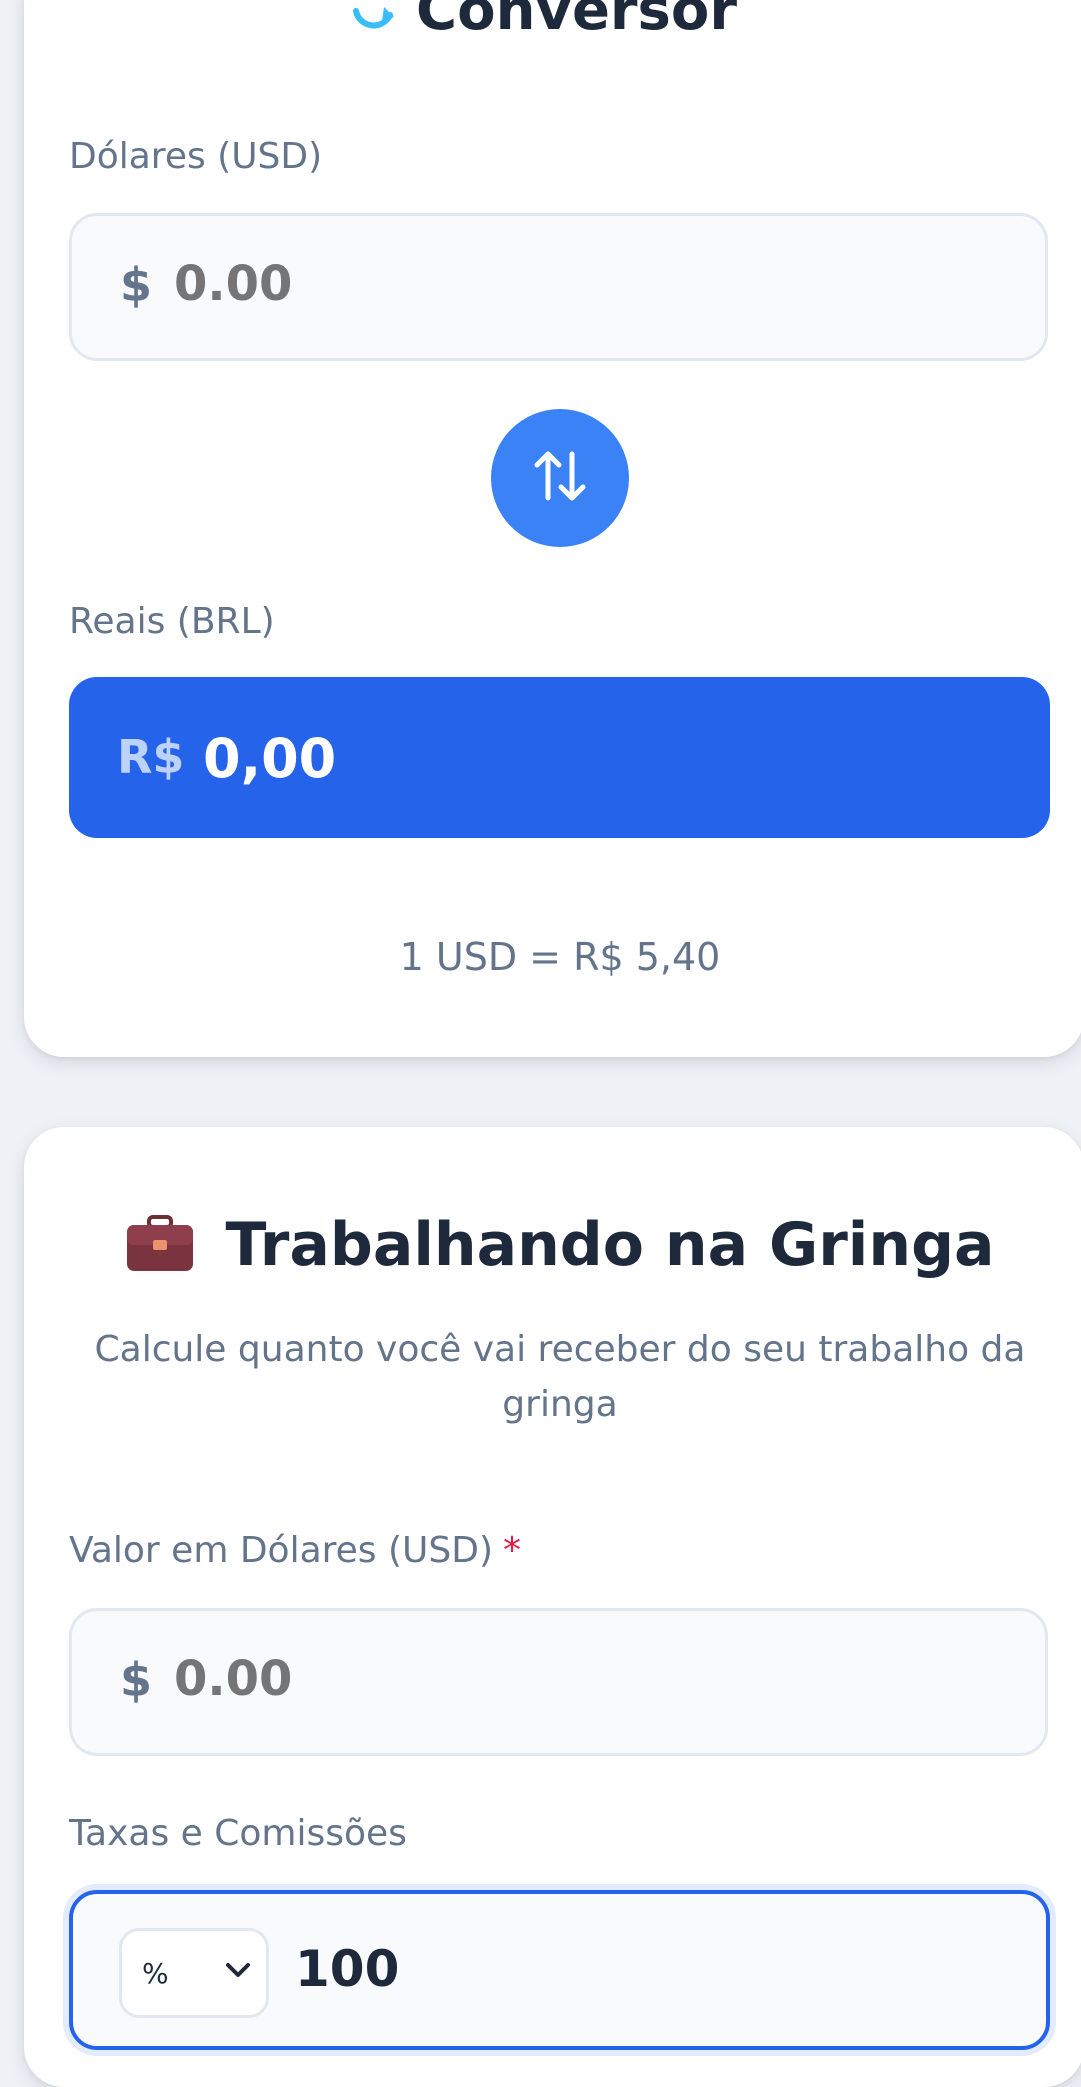 The width and height of the screenshot is (1081, 2087). I want to click on required-mark: *, so click(512, 1550).